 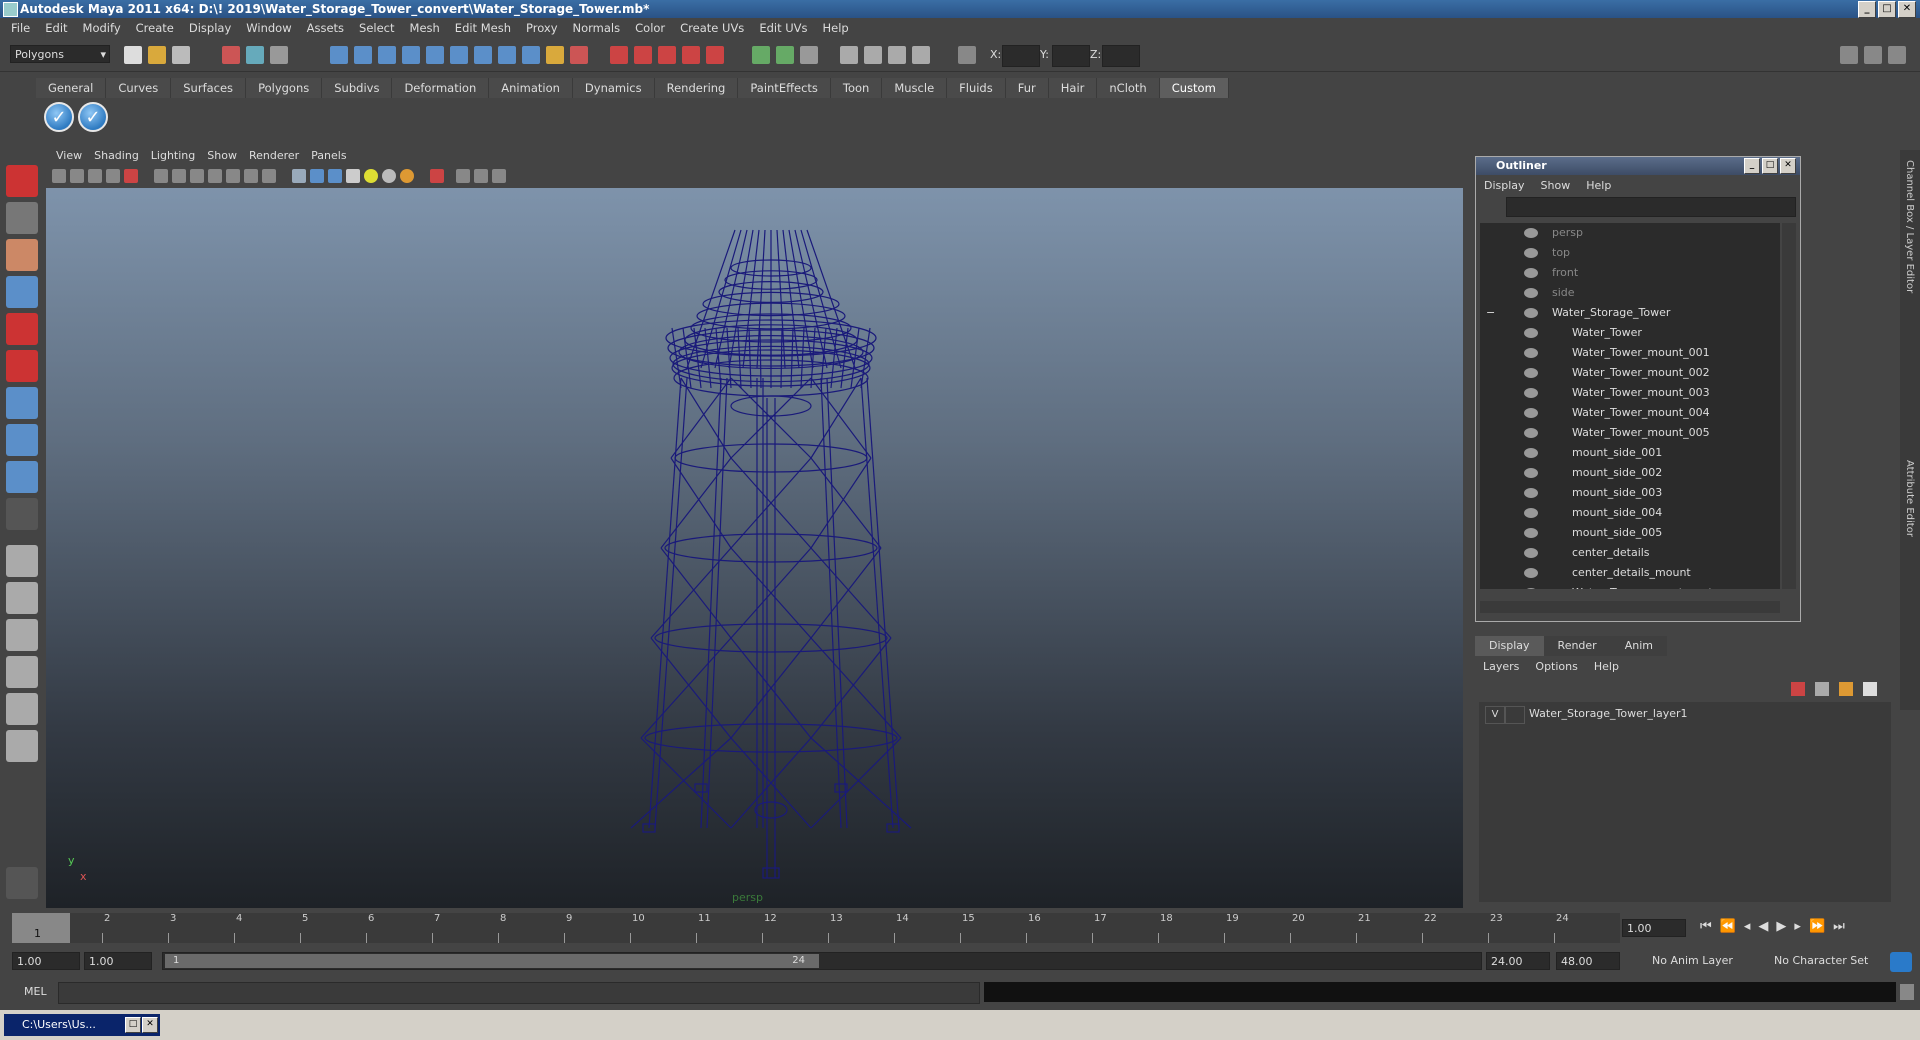 What do you see at coordinates (22, 672) in the screenshot?
I see `layout-graph-icon` at bounding box center [22, 672].